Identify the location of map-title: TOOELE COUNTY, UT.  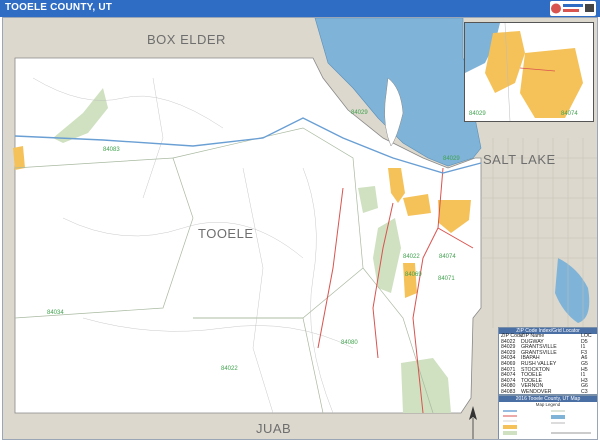
(59, 7).